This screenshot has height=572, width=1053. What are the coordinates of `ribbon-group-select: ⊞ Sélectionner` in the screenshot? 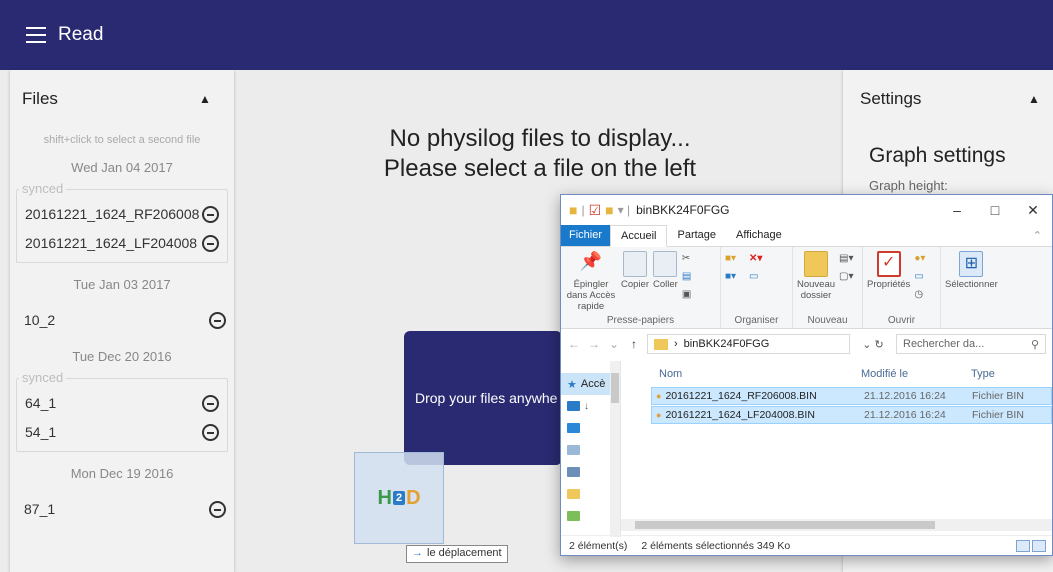 It's located at (976, 287).